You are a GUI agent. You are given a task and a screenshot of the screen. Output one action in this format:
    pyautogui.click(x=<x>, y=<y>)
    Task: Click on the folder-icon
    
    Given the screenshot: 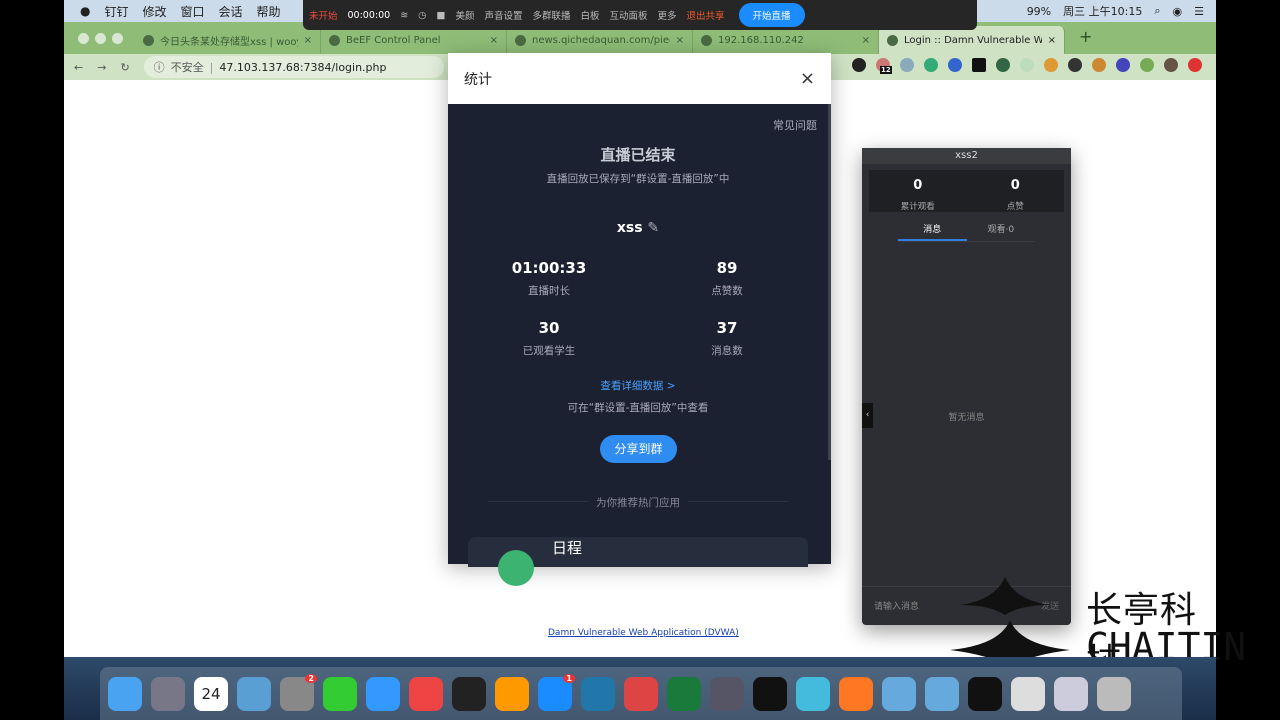 What is the action you would take?
    pyautogui.click(x=899, y=693)
    